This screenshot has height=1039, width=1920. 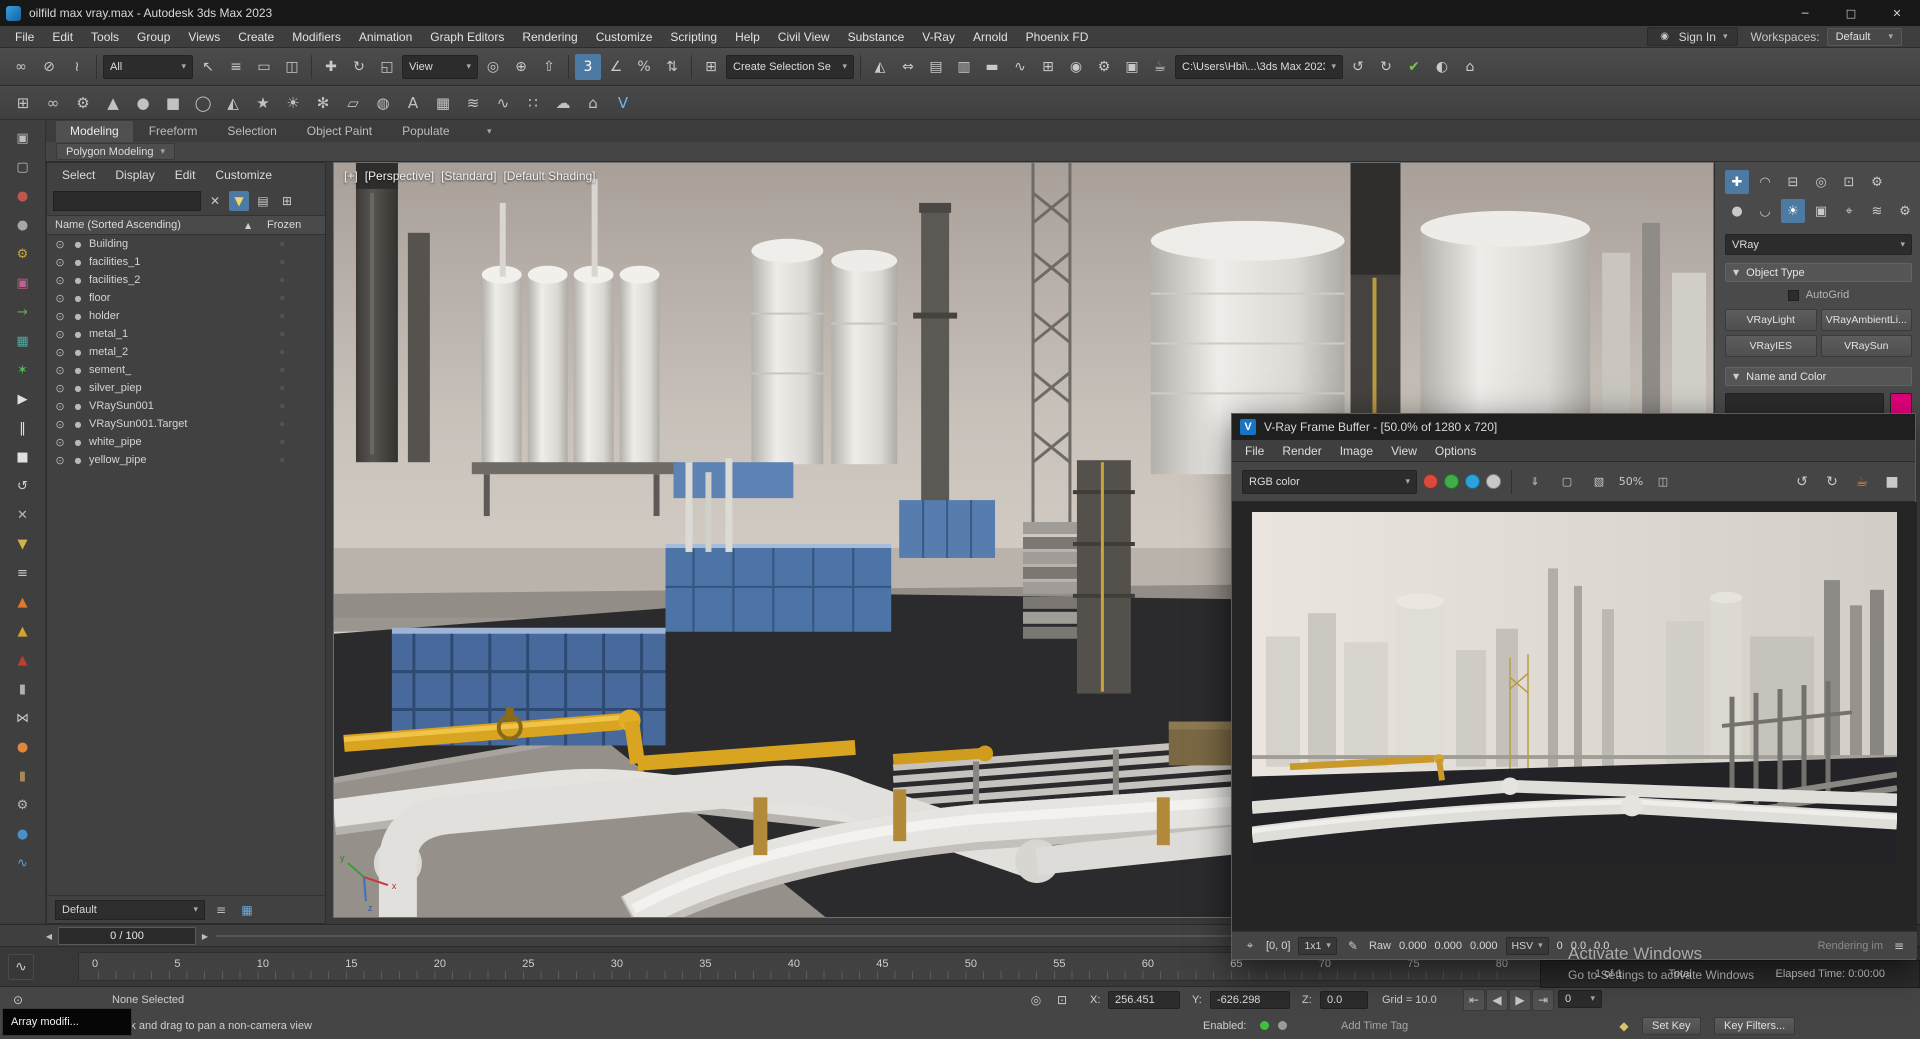 I want to click on stop-icon: ■, so click(x=23, y=457).